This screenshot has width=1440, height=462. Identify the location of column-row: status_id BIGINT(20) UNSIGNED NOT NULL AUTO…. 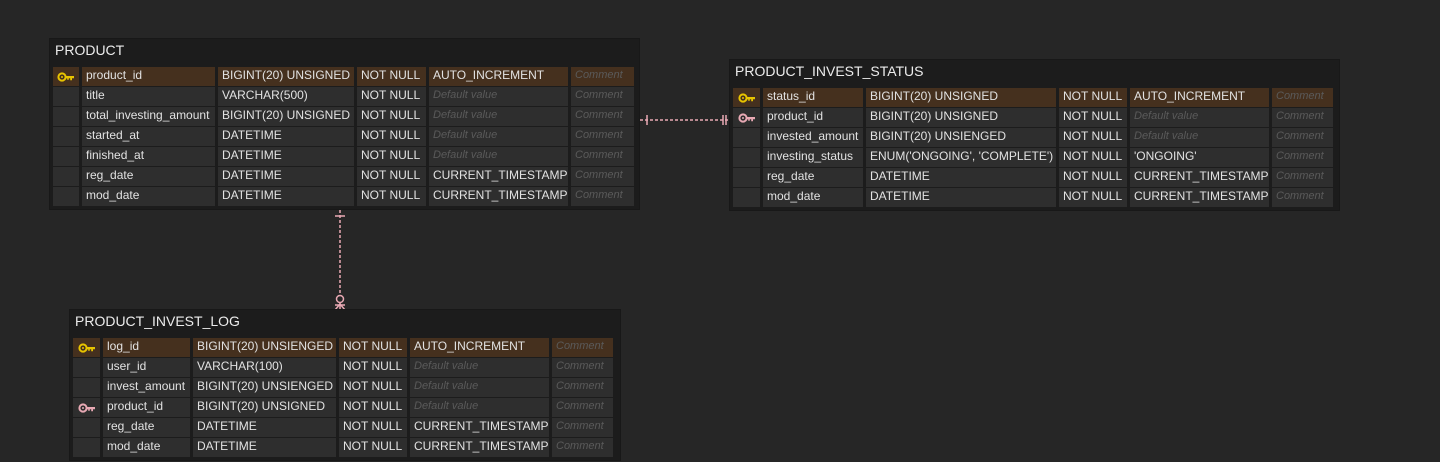
(1034, 98).